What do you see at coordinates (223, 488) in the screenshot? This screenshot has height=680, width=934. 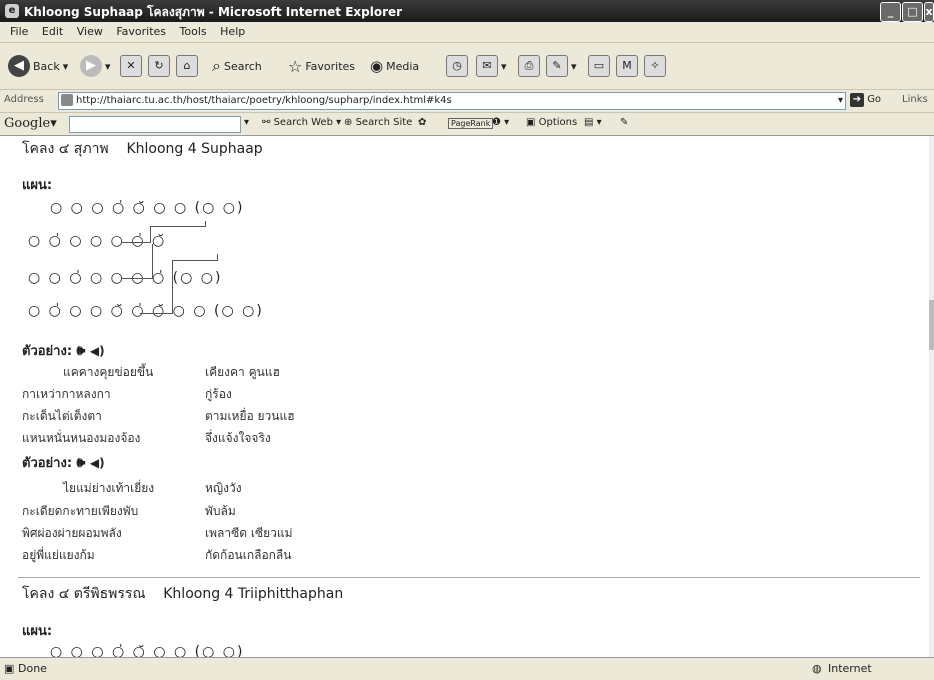 I see `verse2-line1-b: หญิงวัง` at bounding box center [223, 488].